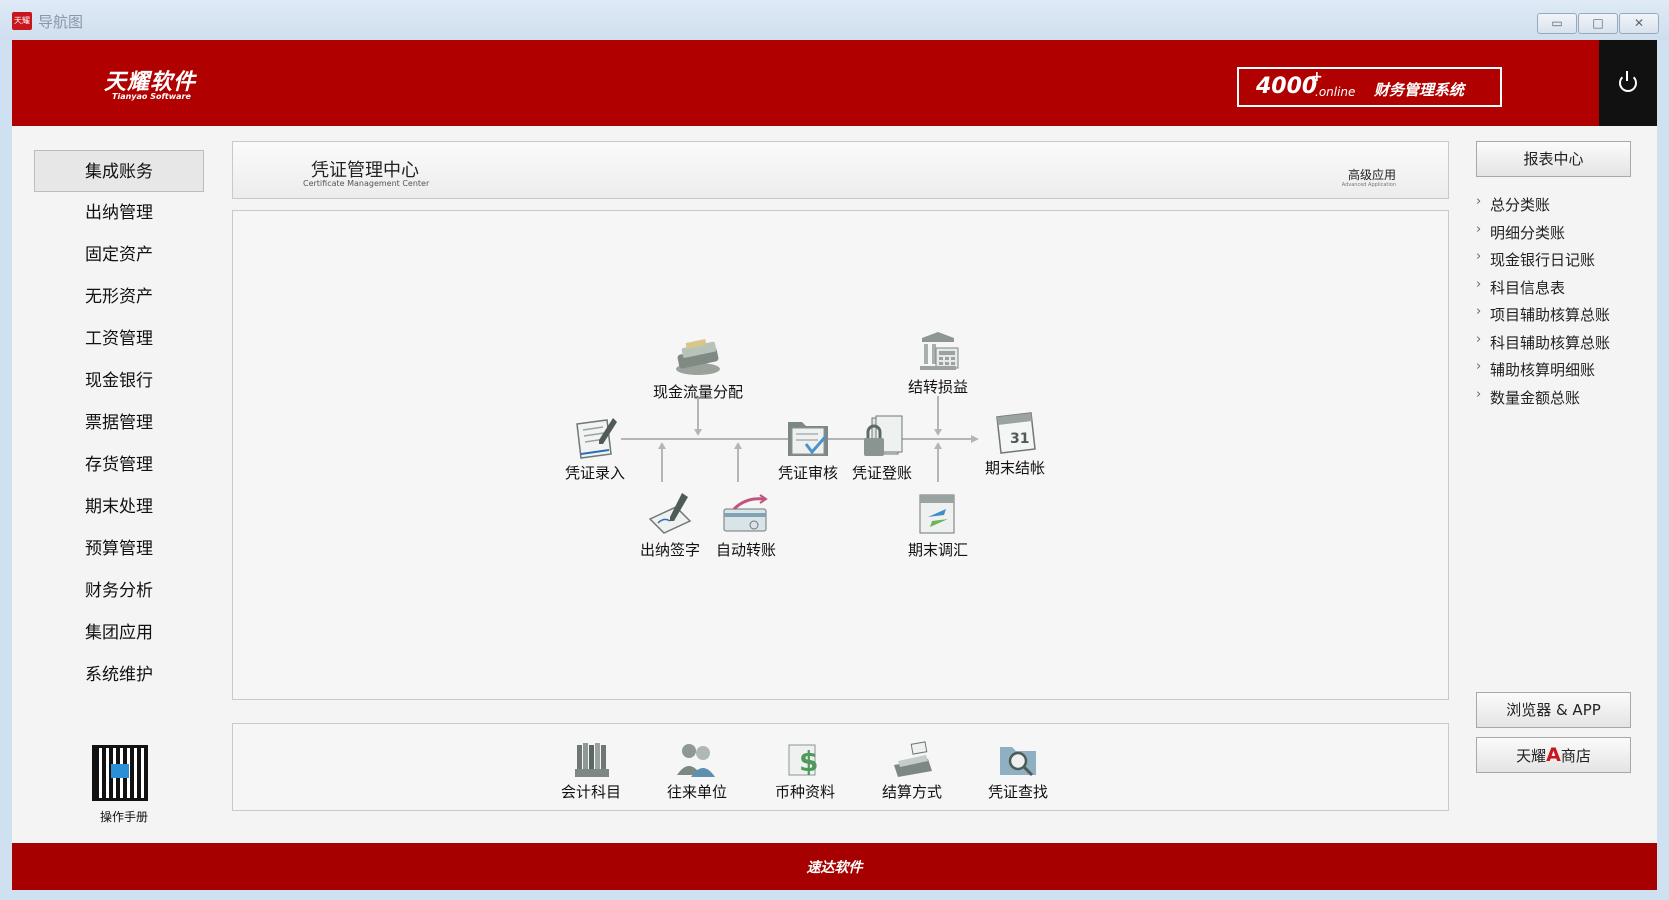 Image resolution: width=1669 pixels, height=900 pixels. I want to click on qr-code-icon, so click(120, 773).